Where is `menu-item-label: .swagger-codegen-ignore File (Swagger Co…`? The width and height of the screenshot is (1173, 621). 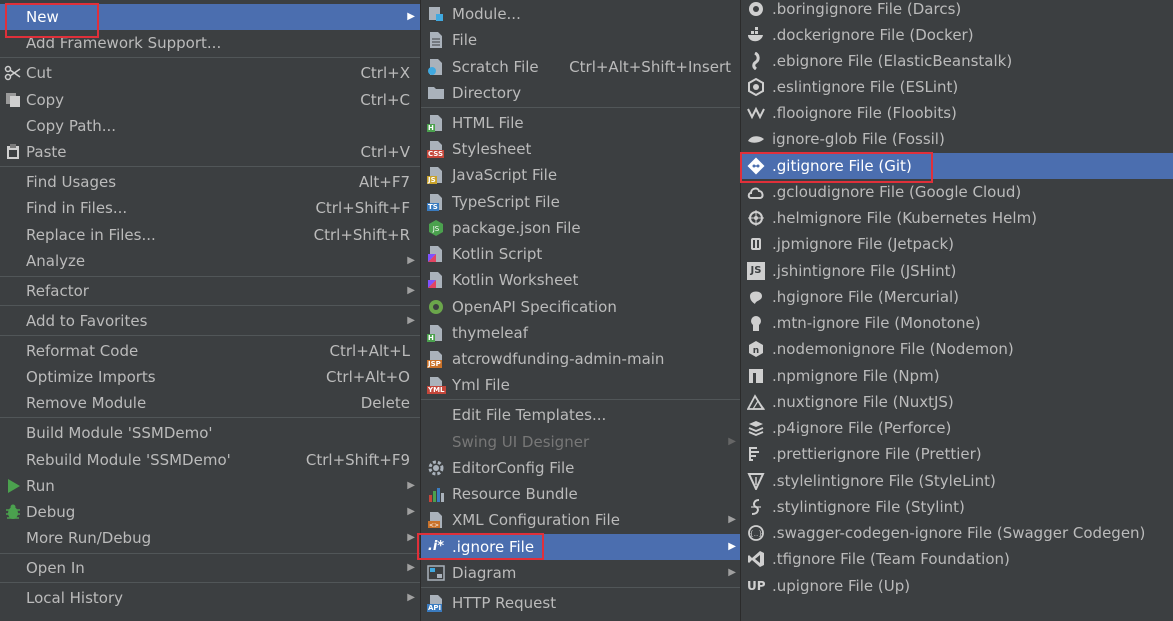 menu-item-label: .swagger-codegen-ignore File (Swagger Co… is located at coordinates (959, 533).